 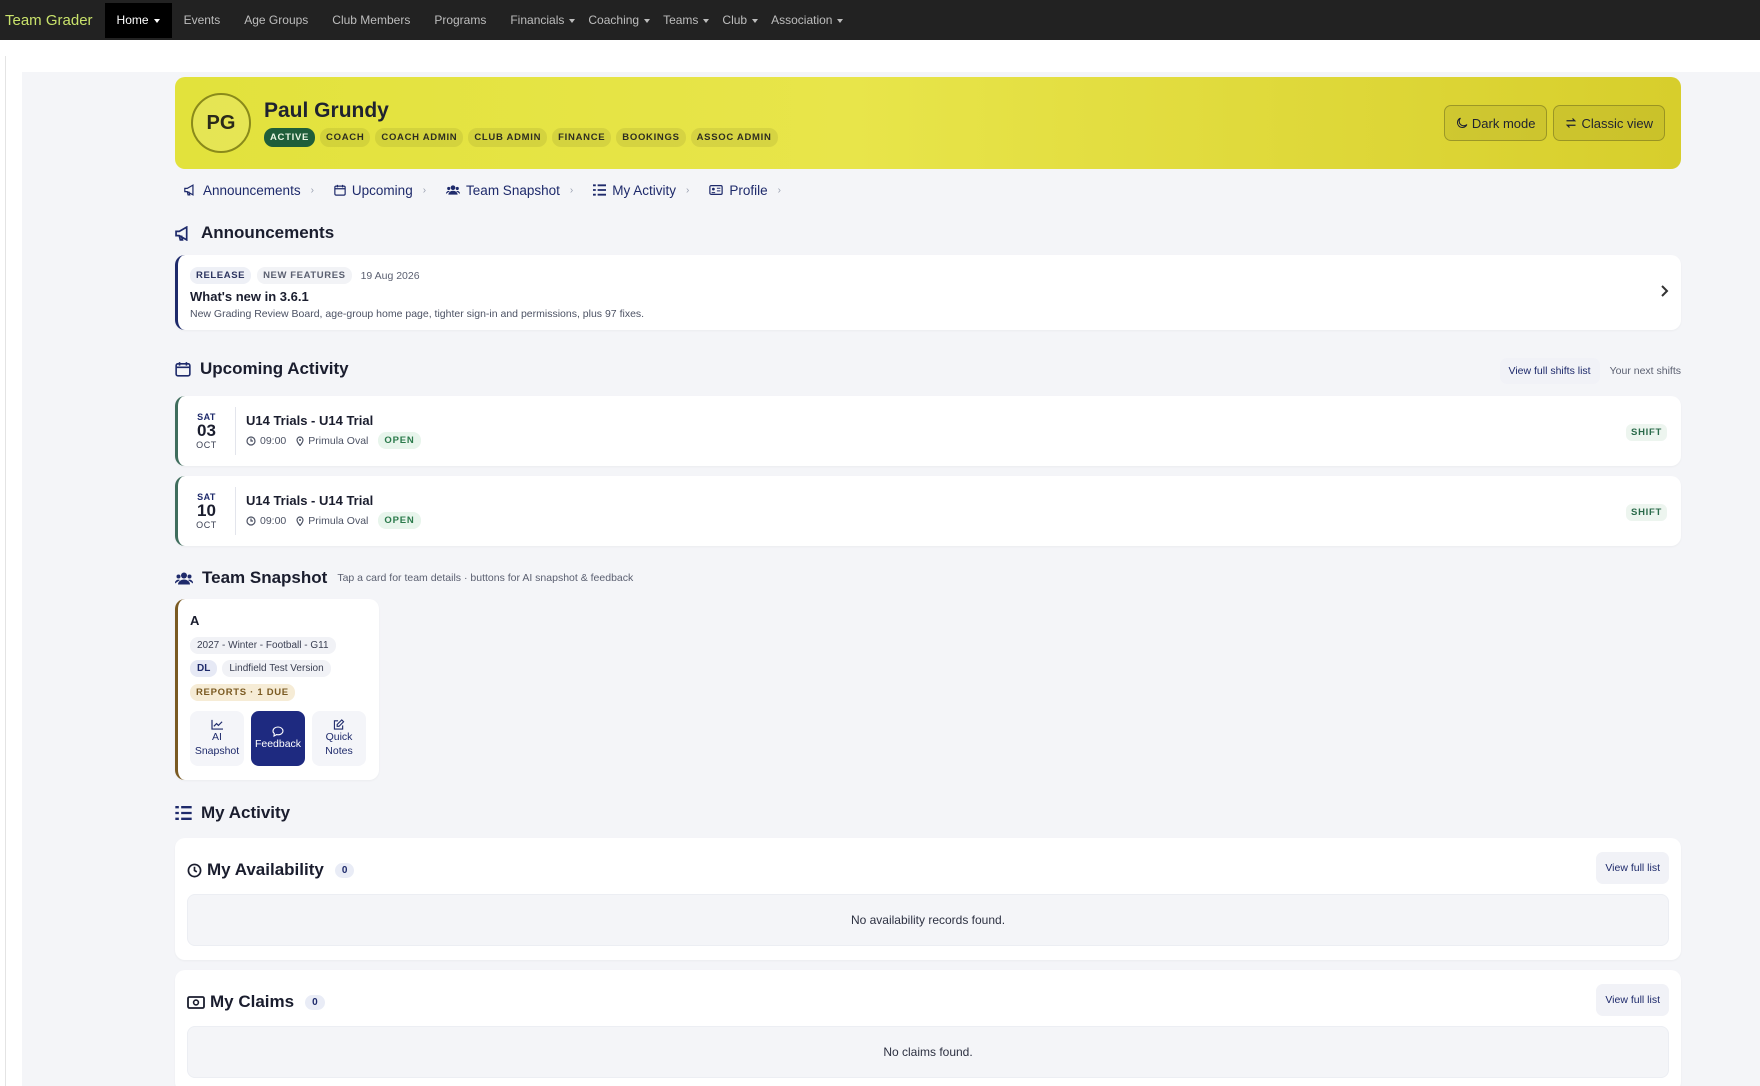 I want to click on nav-association: Association, so click(x=805, y=20).